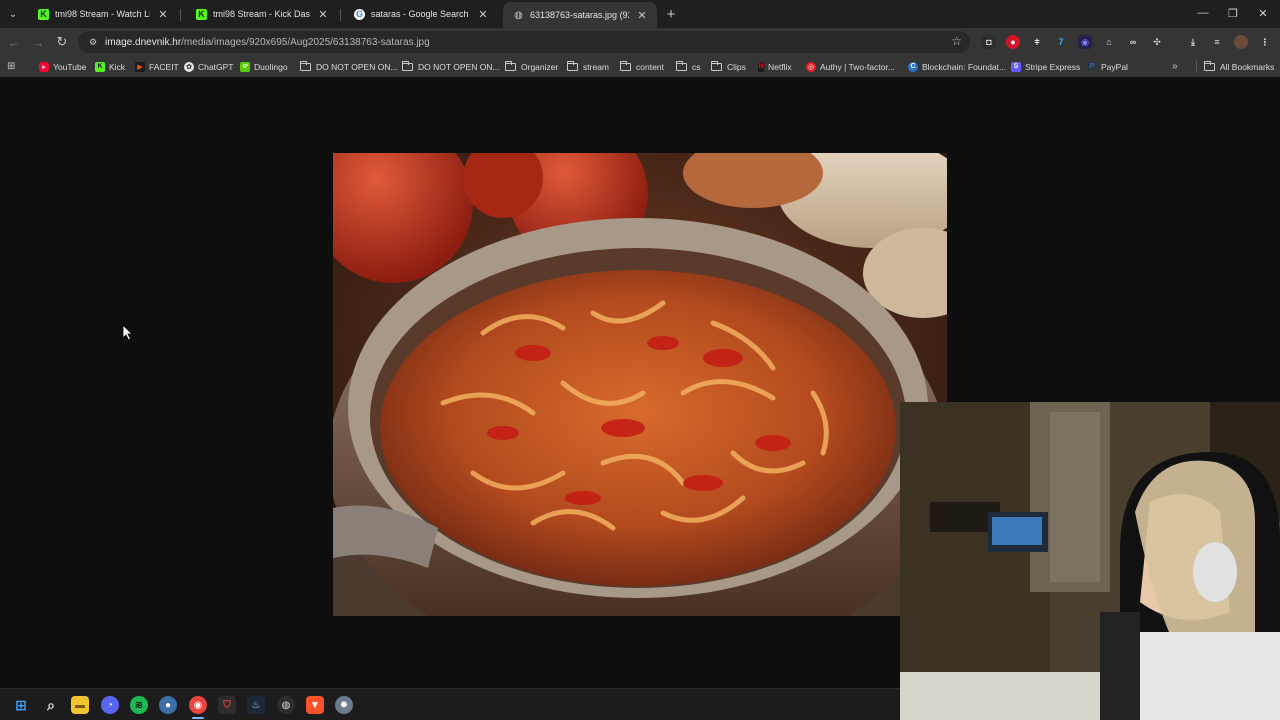 The height and width of the screenshot is (720, 1280). Describe the element at coordinates (93, 42) in the screenshot. I see `site-info-icon: ⚙` at that location.